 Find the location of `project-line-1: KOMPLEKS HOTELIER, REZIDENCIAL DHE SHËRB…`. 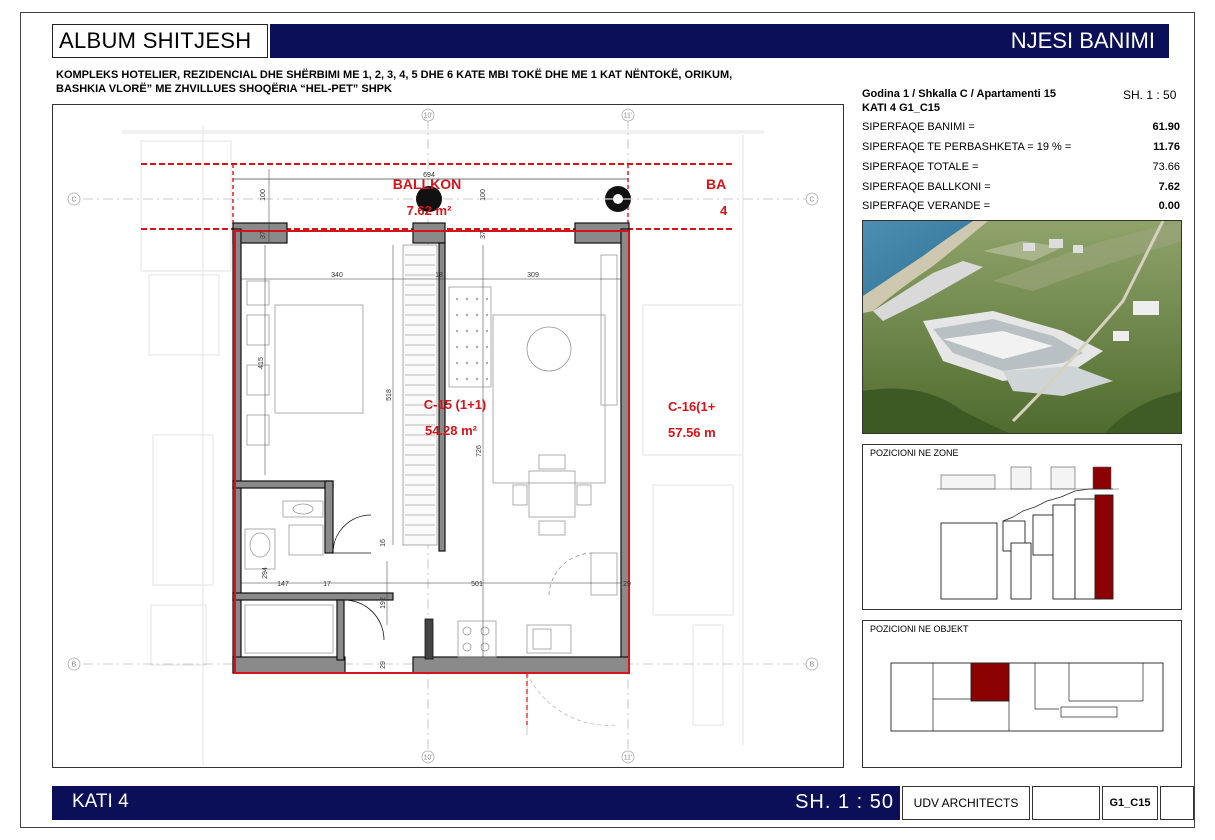

project-line-1: KOMPLEKS HOTELIER, REZIDENCIAL DHE SHËRB… is located at coordinates (394, 75).